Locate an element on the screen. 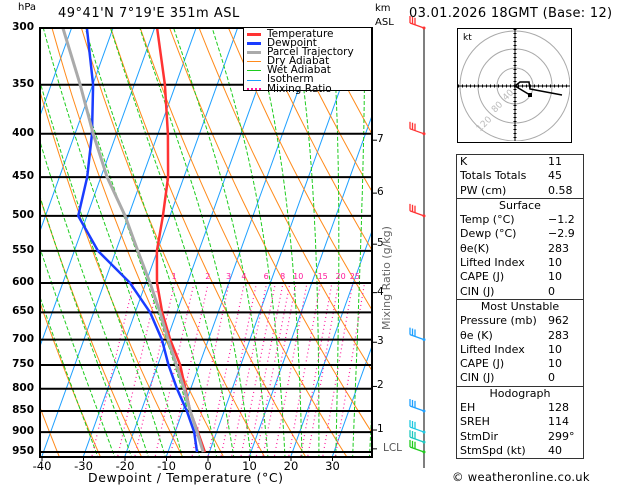  index-row: Totals Totals 45 is located at coordinates (520, 176).